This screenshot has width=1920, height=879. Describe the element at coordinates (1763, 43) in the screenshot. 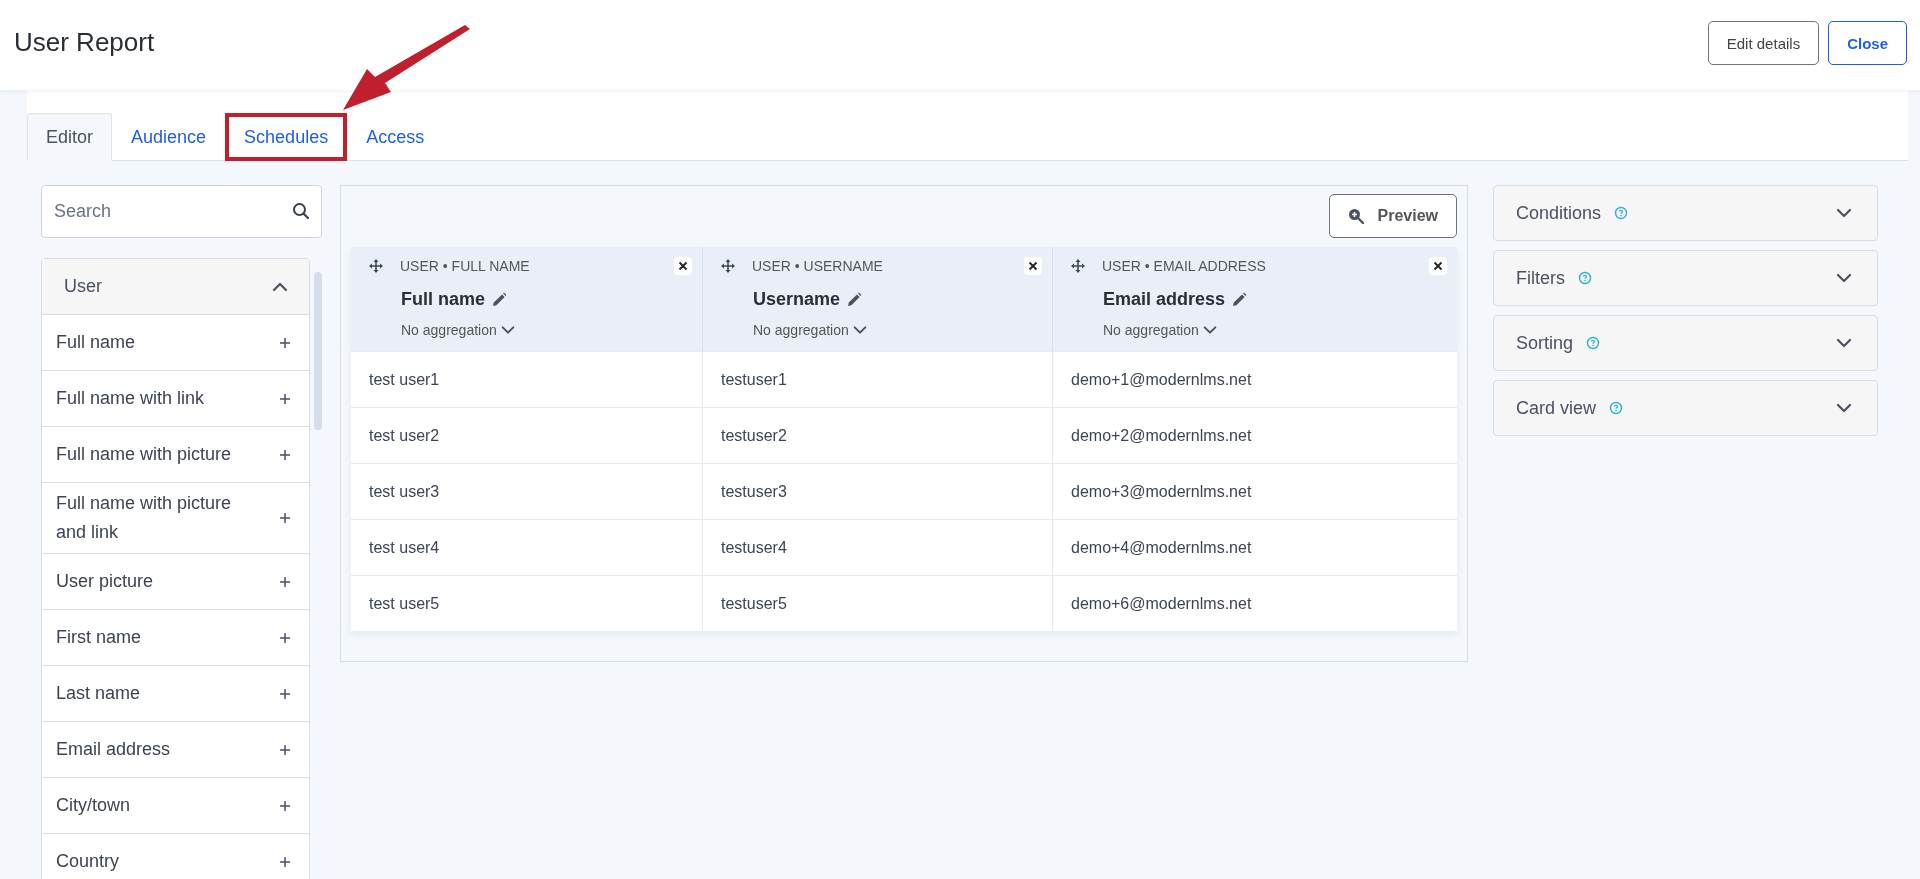

I see `edit-button: Edit details` at that location.